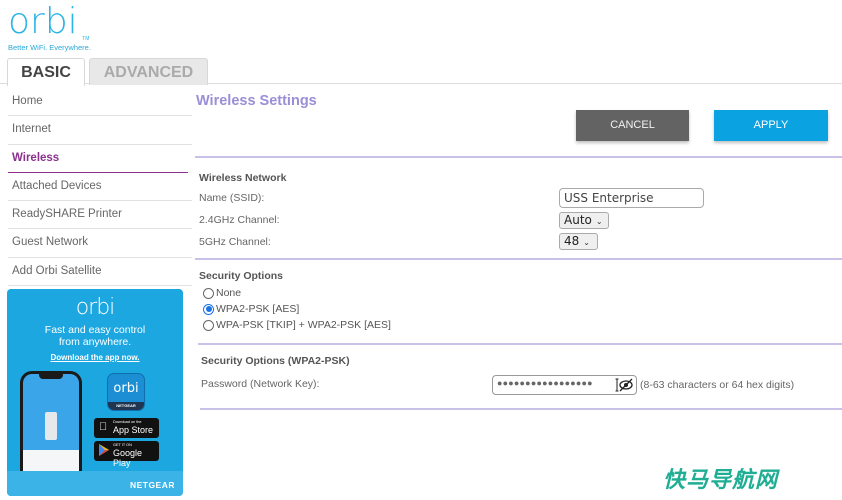 The image size is (842, 500). Describe the element at coordinates (572, 241) in the screenshot. I see `channel-5ghz-value: 48` at that location.